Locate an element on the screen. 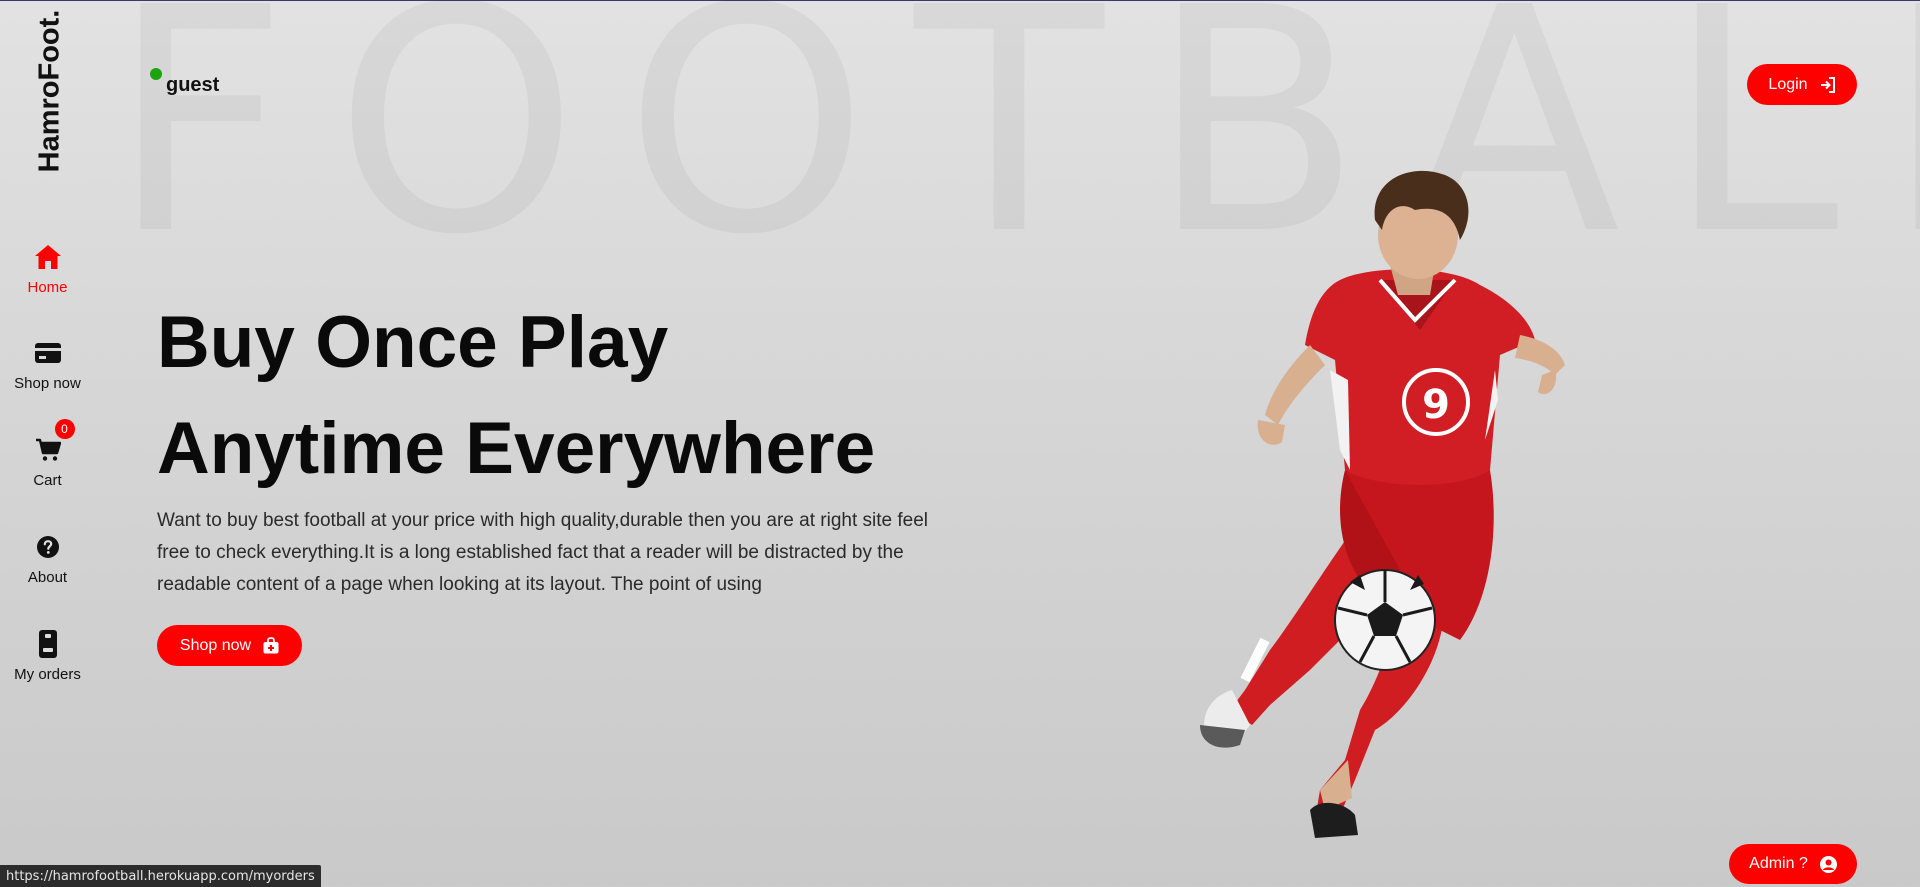 The width and height of the screenshot is (1920, 887). shop-now-label: Shop now is located at coordinates (215, 645).